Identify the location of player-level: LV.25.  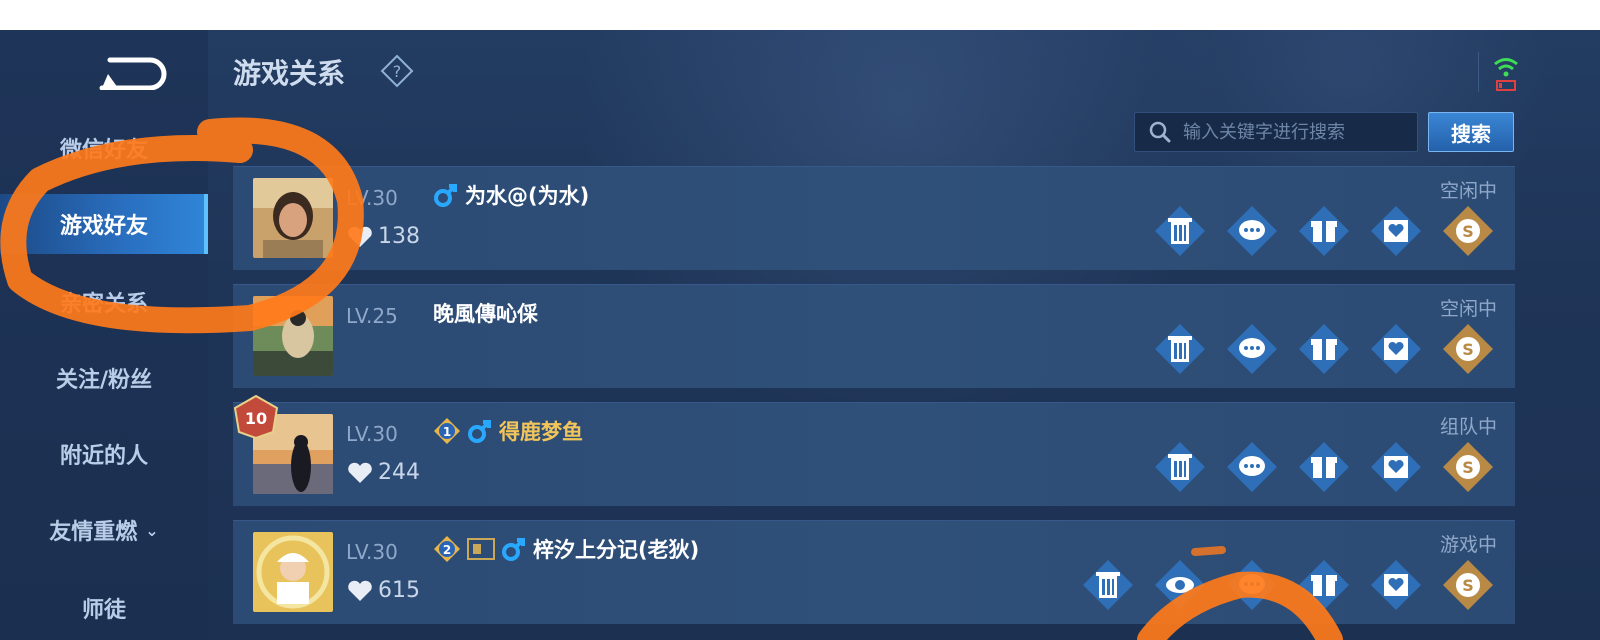
(372, 316).